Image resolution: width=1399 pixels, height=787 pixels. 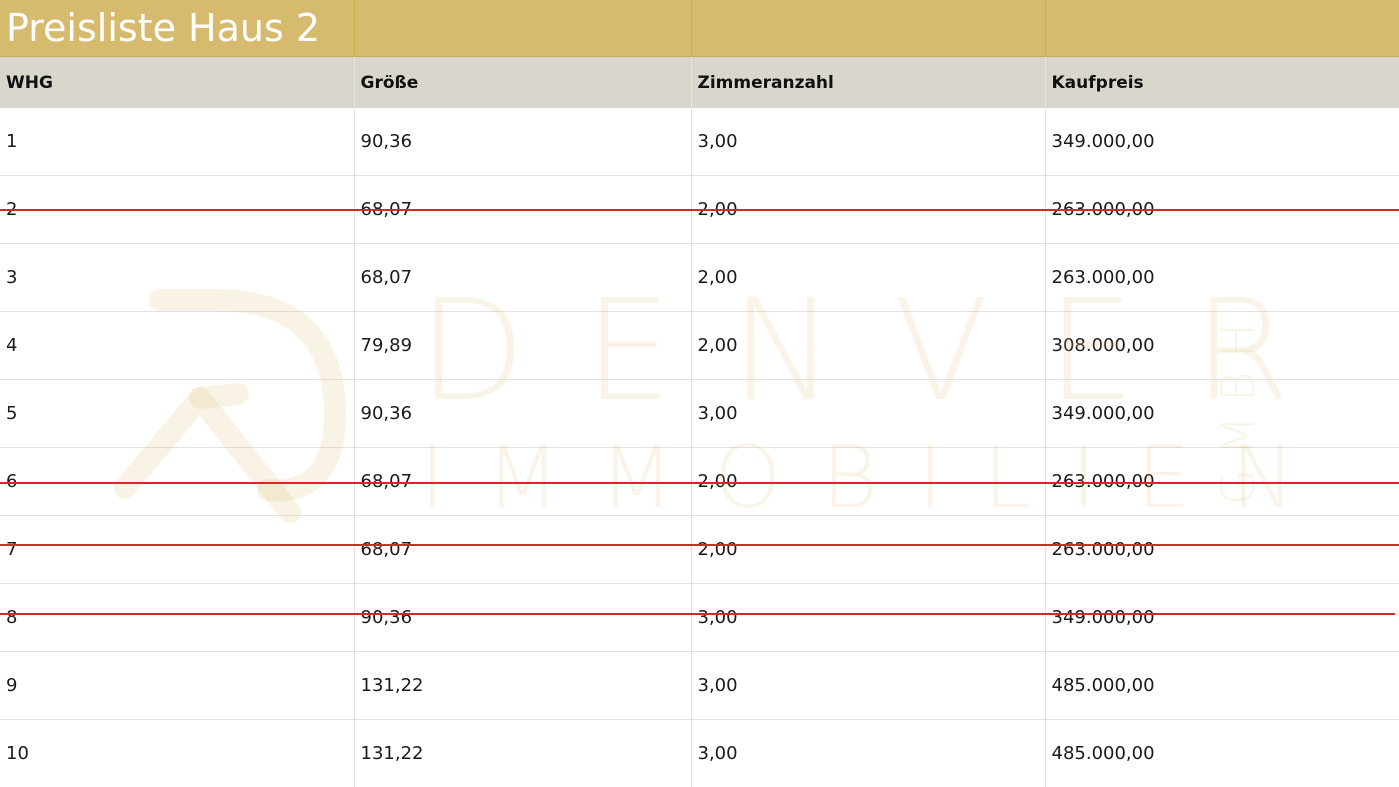 I want to click on cell-kaufpreis: 308.000,00, so click(x=1222, y=345).